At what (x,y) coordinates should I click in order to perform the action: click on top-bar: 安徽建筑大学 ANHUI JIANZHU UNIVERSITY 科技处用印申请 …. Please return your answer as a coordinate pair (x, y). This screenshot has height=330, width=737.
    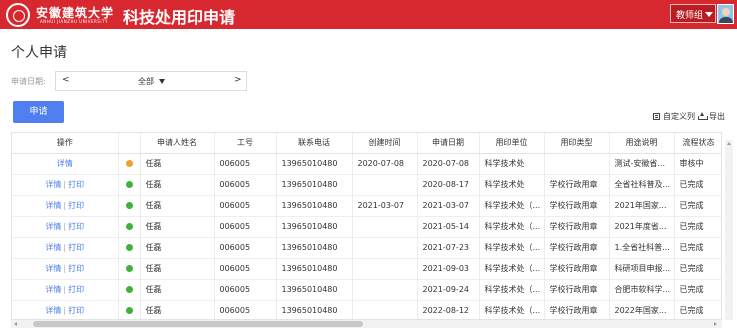
    Looking at the image, I should click on (368, 14).